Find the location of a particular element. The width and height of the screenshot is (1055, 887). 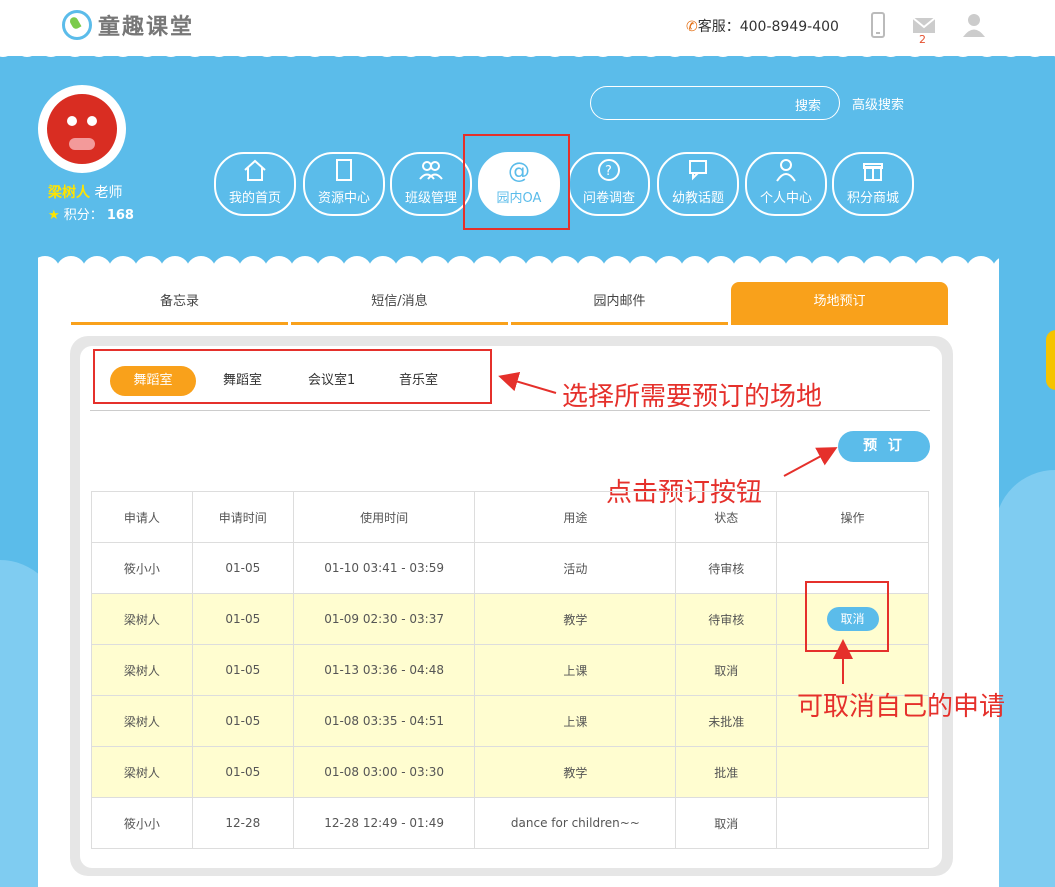

book-button: 预 订 is located at coordinates (884, 446).